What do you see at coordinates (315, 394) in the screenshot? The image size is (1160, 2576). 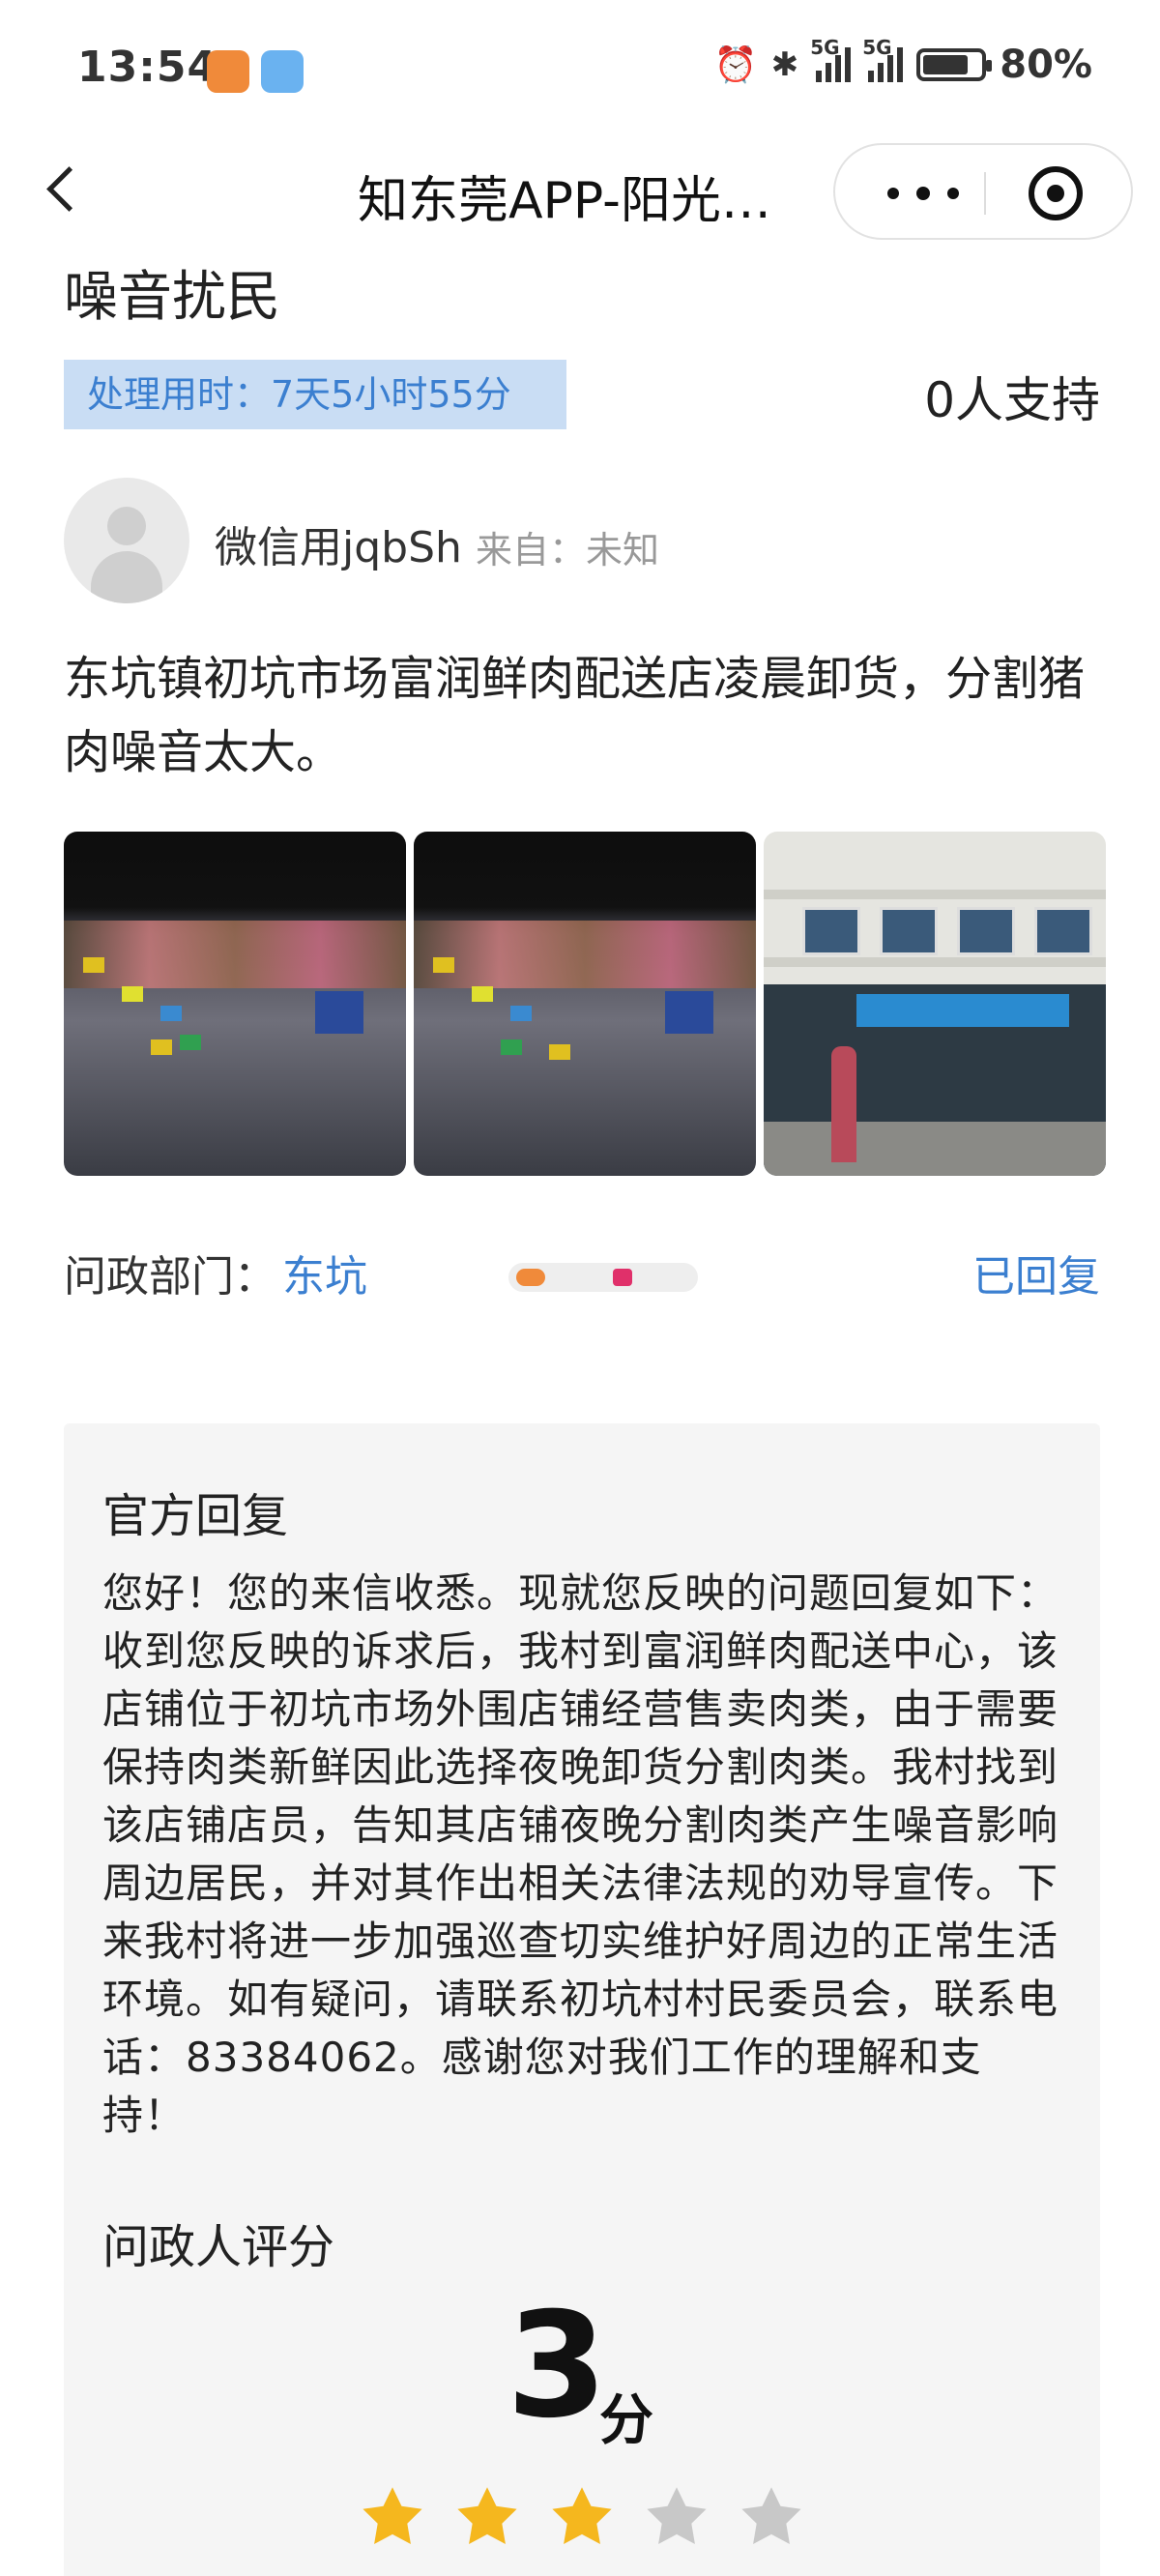 I see `duration-badge: 处理用时：7天5小时55分` at bounding box center [315, 394].